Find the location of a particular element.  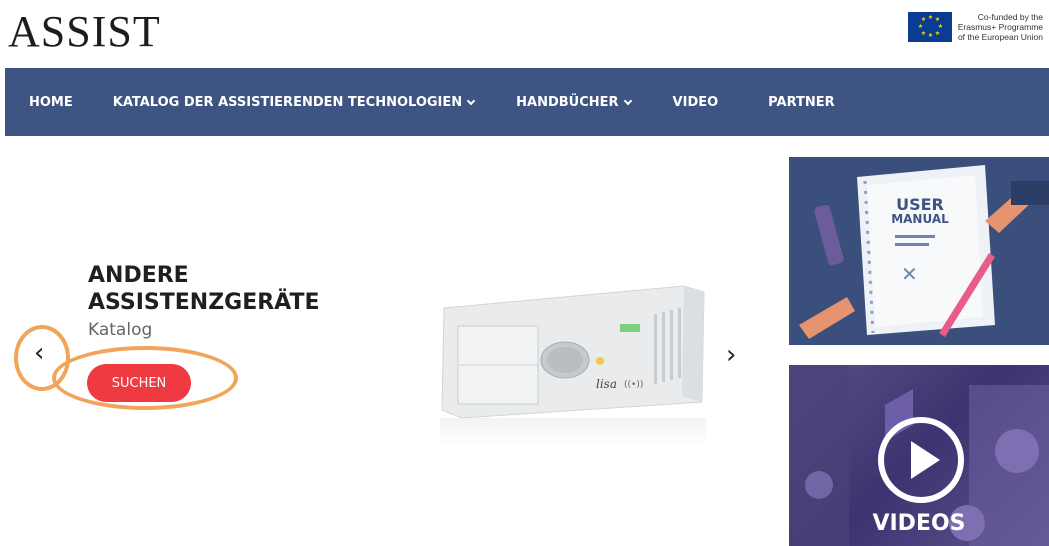

nav-item-label: VIDEO is located at coordinates (695, 102).